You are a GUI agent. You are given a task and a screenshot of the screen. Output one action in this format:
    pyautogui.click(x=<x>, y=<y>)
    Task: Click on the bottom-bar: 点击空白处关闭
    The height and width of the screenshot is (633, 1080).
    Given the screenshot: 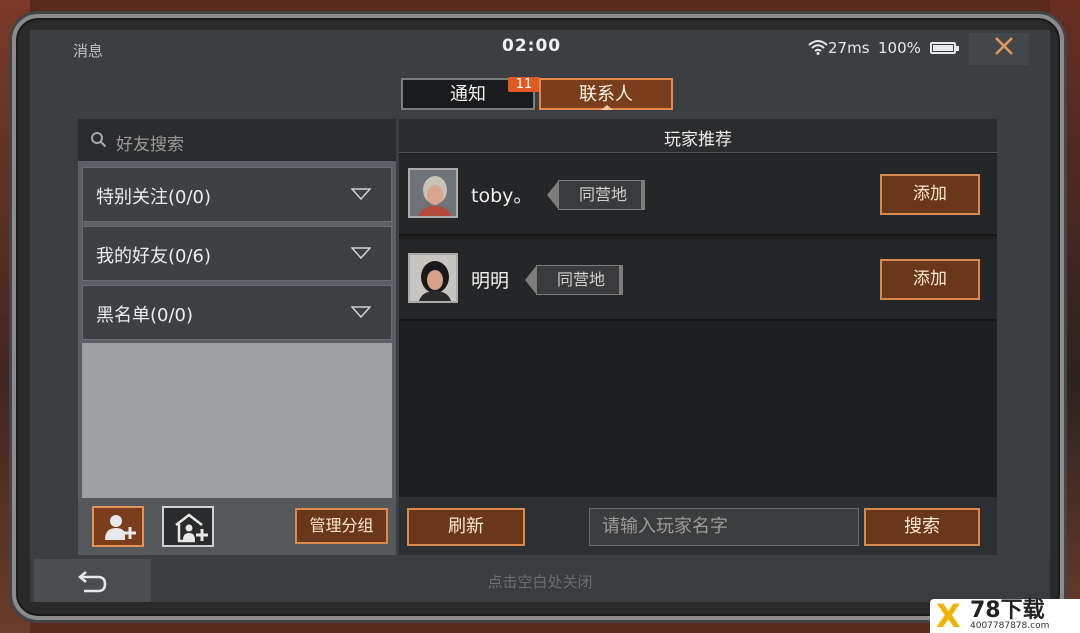 What is the action you would take?
    pyautogui.click(x=540, y=580)
    